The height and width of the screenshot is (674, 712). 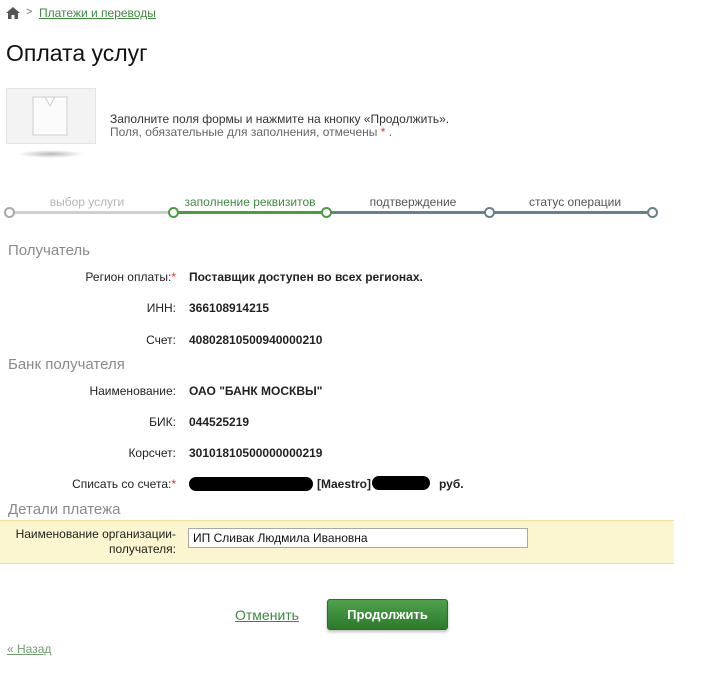 What do you see at coordinates (256, 391) in the screenshot?
I see `bank-name-value: ОАО "БАНК МОСКВЫ"` at bounding box center [256, 391].